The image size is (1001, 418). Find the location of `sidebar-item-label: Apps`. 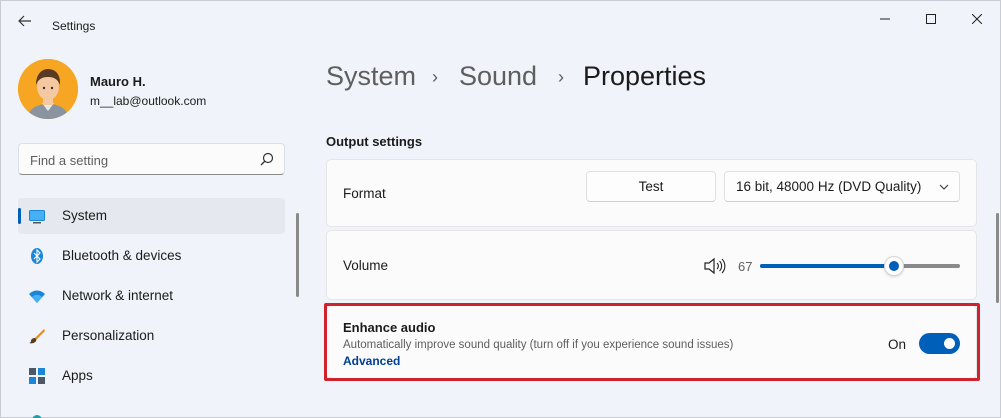

sidebar-item-label: Apps is located at coordinates (77, 375).